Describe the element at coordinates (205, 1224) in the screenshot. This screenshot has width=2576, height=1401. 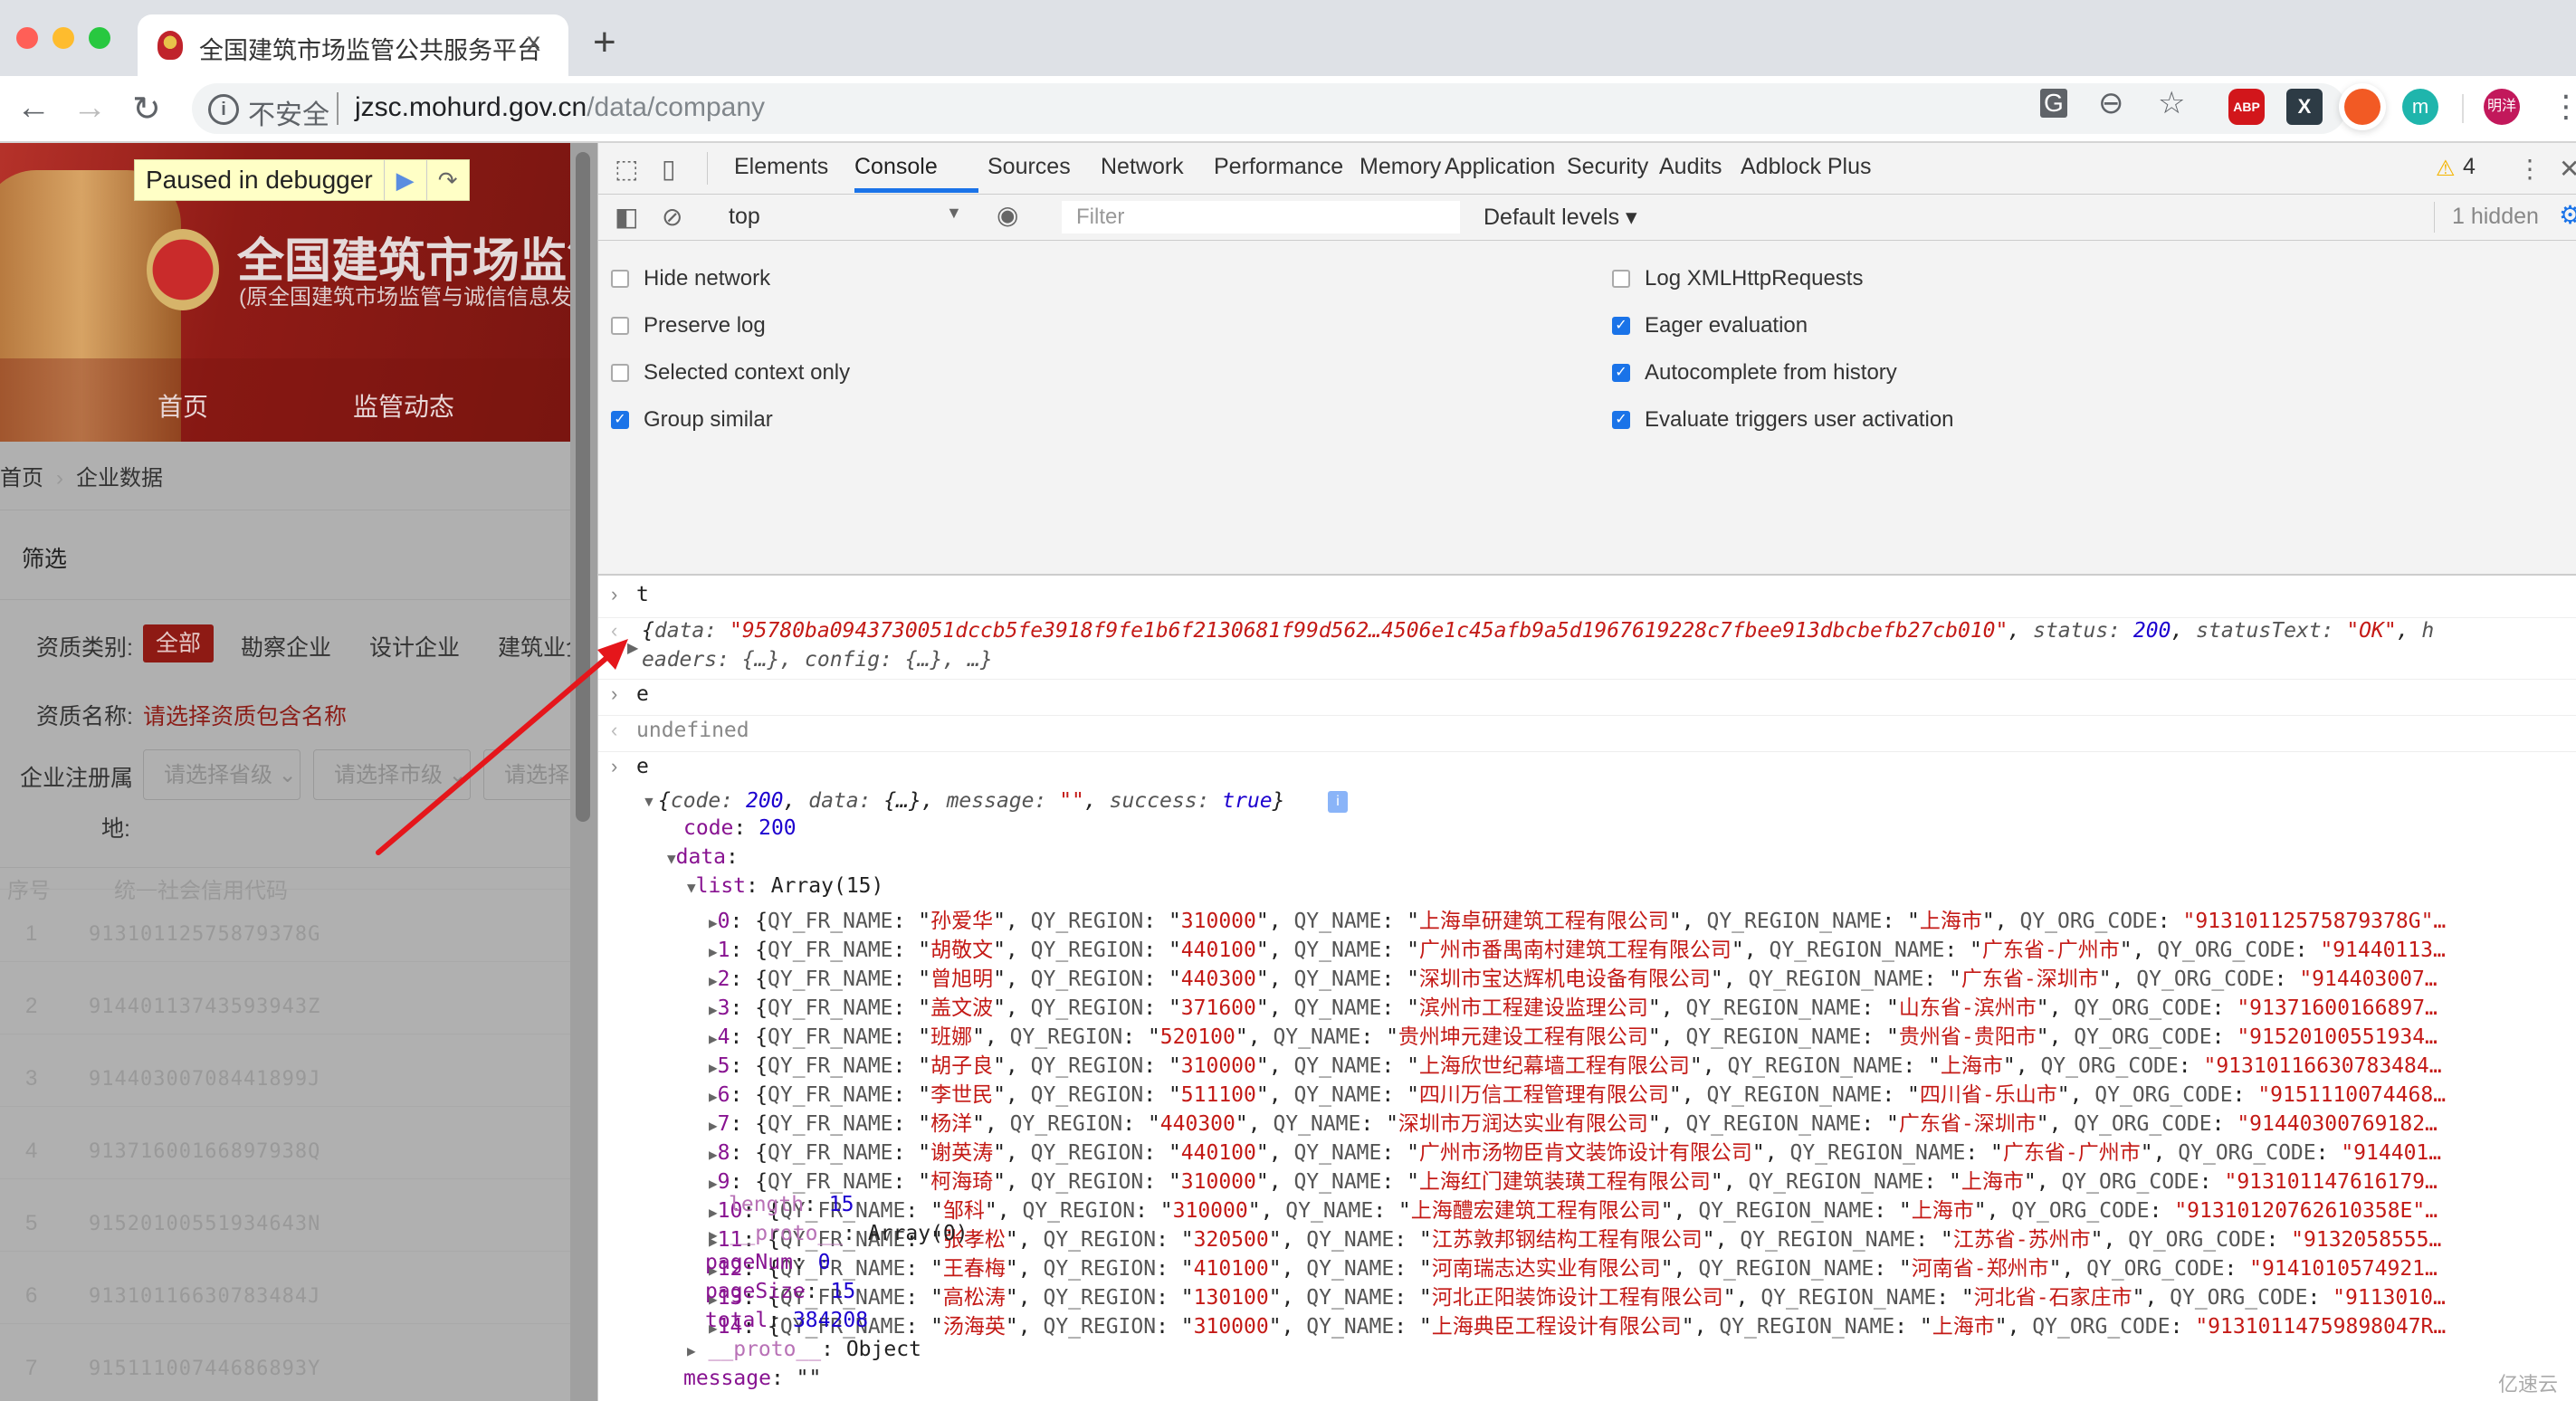
I see `row-credit-code: 91520100551934643N` at that location.